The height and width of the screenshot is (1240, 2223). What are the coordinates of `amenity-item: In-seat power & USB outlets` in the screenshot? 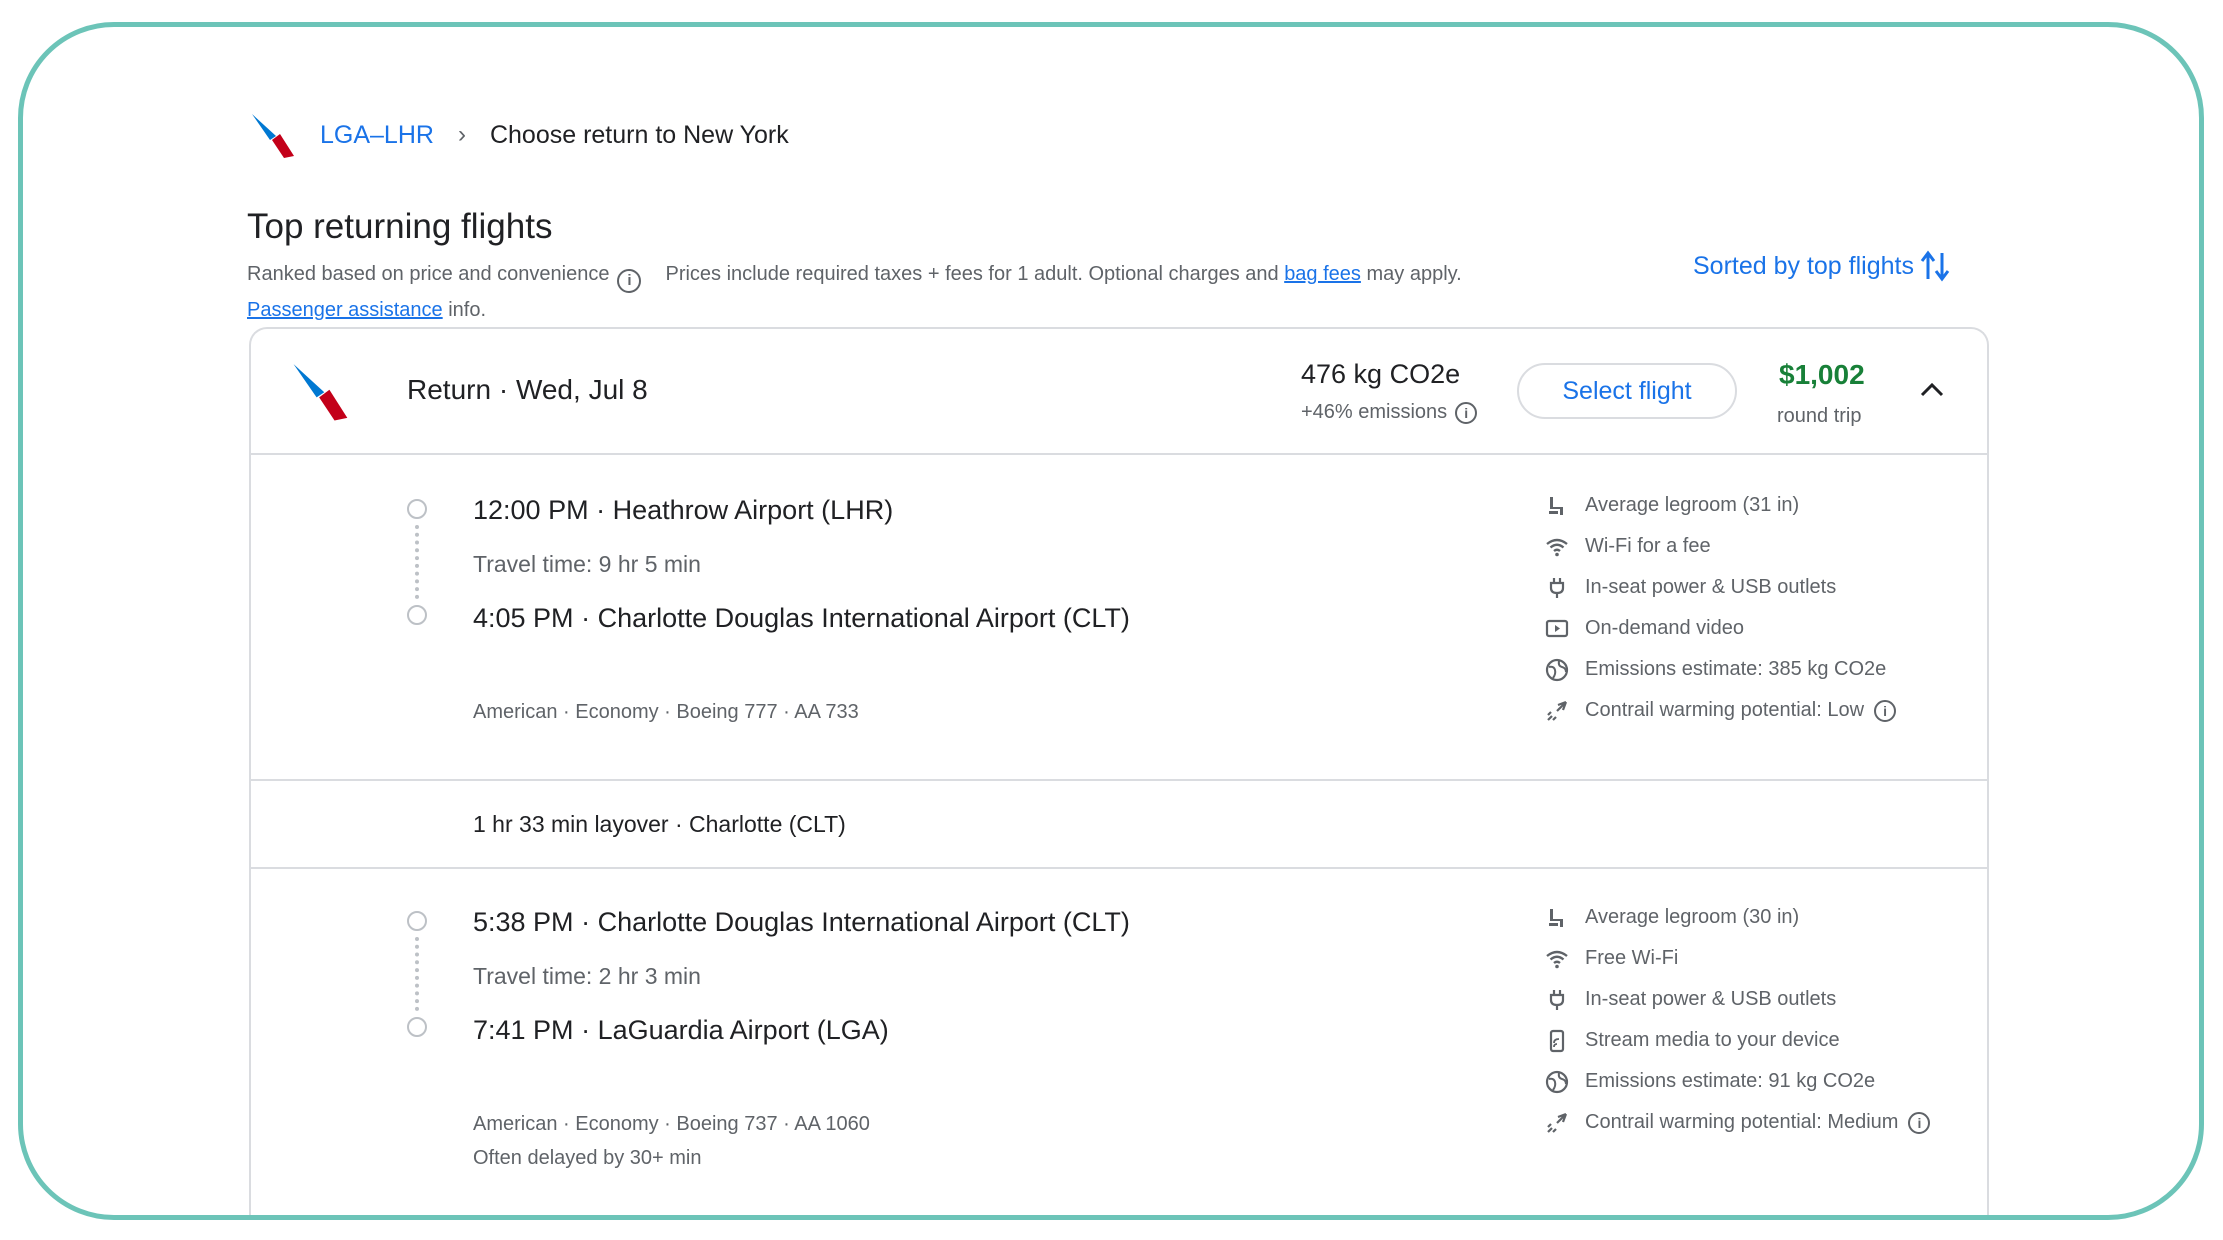 It's located at (1737, 999).